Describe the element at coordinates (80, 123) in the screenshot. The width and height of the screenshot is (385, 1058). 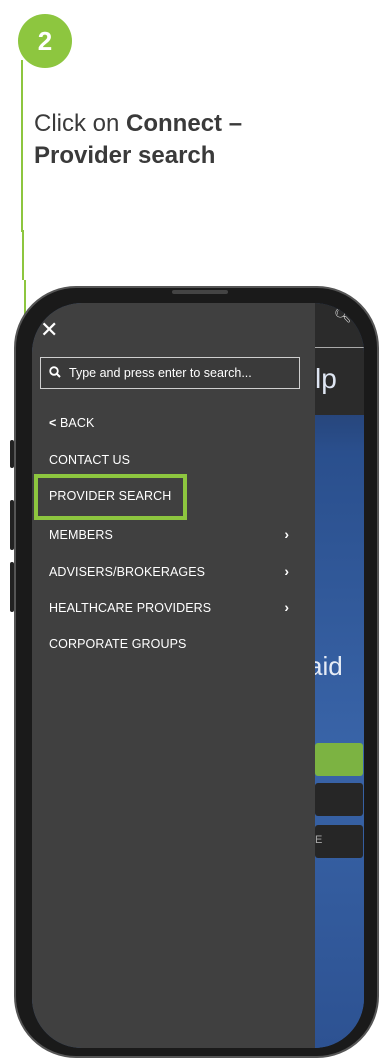
I see `instruction-prefix: Click on` at that location.